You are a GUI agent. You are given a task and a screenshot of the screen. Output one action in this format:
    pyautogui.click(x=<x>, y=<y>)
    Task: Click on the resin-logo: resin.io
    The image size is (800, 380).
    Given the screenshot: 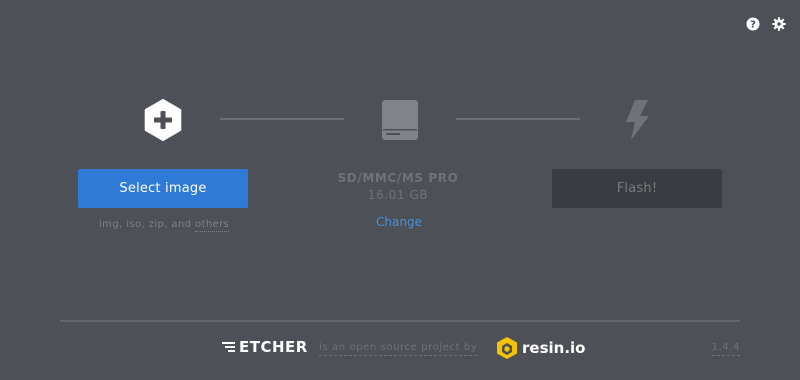 What is the action you would take?
    pyautogui.click(x=540, y=348)
    